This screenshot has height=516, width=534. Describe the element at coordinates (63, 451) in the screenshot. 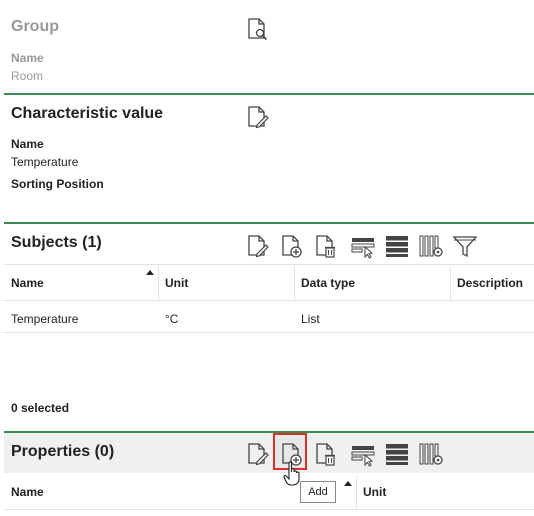

I see `properties-title: Properties (0)` at that location.